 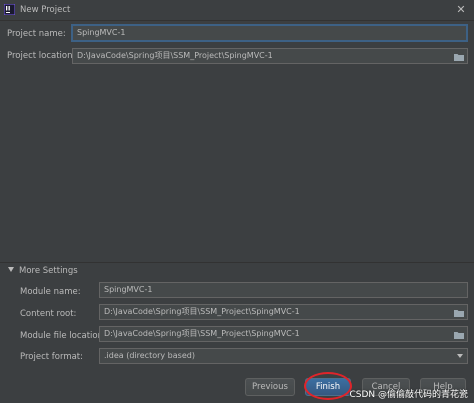 I want to click on previous-button: Previous, so click(x=270, y=387).